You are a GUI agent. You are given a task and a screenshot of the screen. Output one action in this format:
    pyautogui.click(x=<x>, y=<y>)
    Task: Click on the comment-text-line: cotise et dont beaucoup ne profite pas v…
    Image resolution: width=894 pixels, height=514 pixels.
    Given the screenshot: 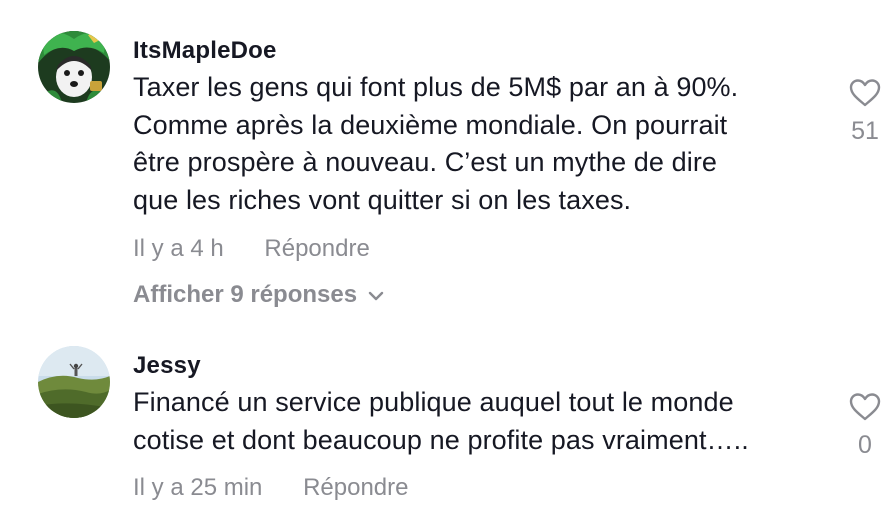 What is the action you would take?
    pyautogui.click(x=441, y=439)
    